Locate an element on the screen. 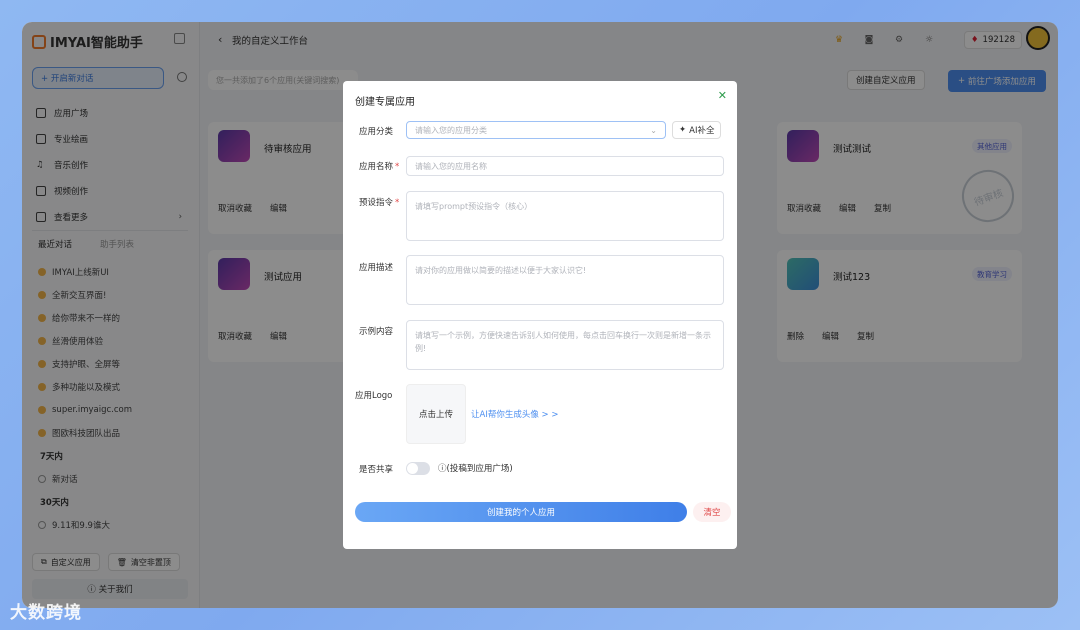 Image resolution: width=1080 pixels, height=630 pixels. placeholder: 请输入您的应用分类 is located at coordinates (451, 130).